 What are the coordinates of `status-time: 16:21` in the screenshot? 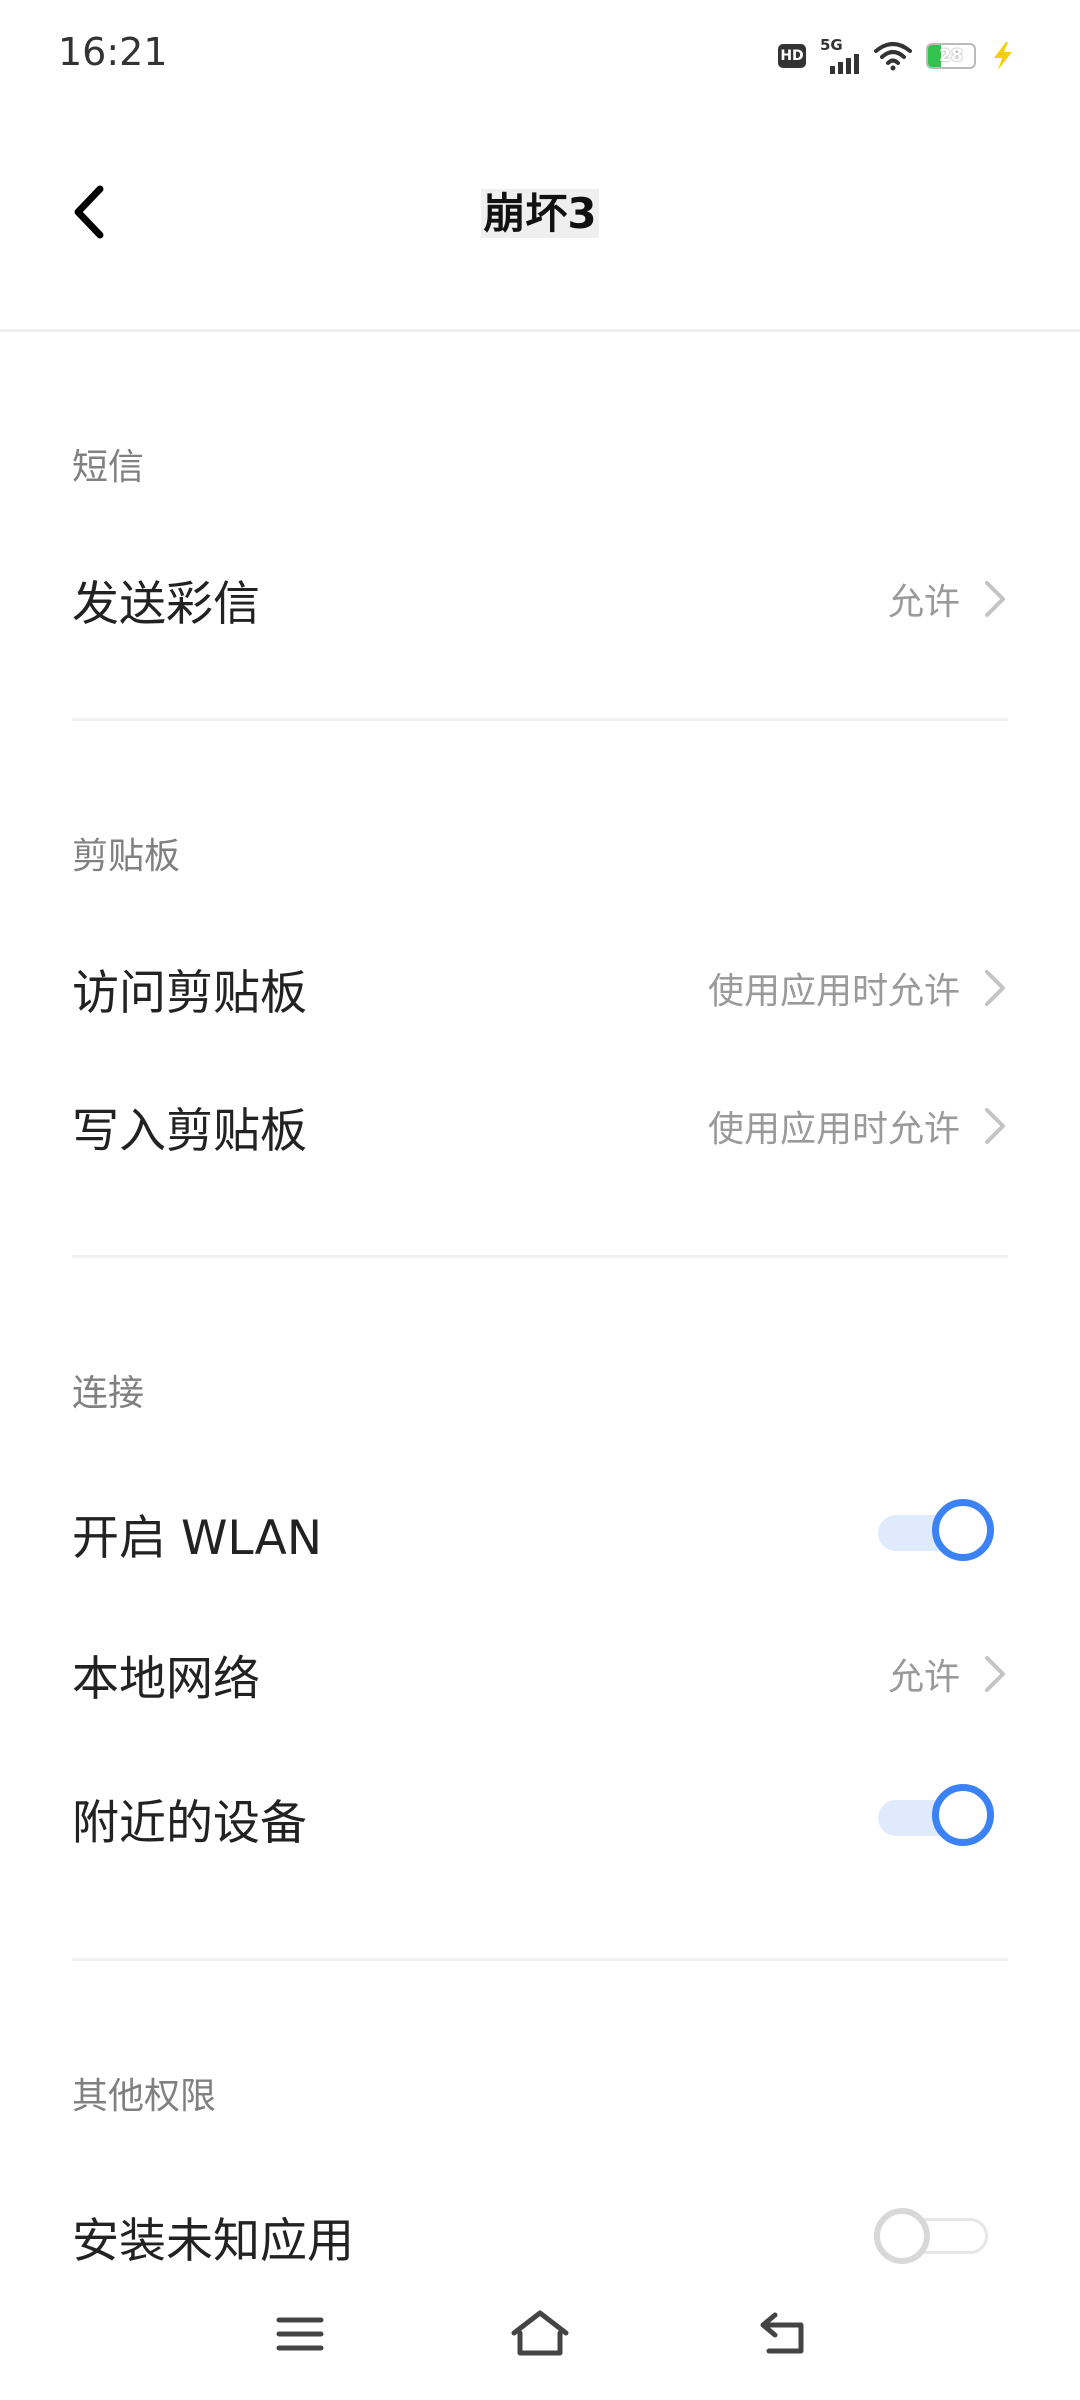 It's located at (113, 52).